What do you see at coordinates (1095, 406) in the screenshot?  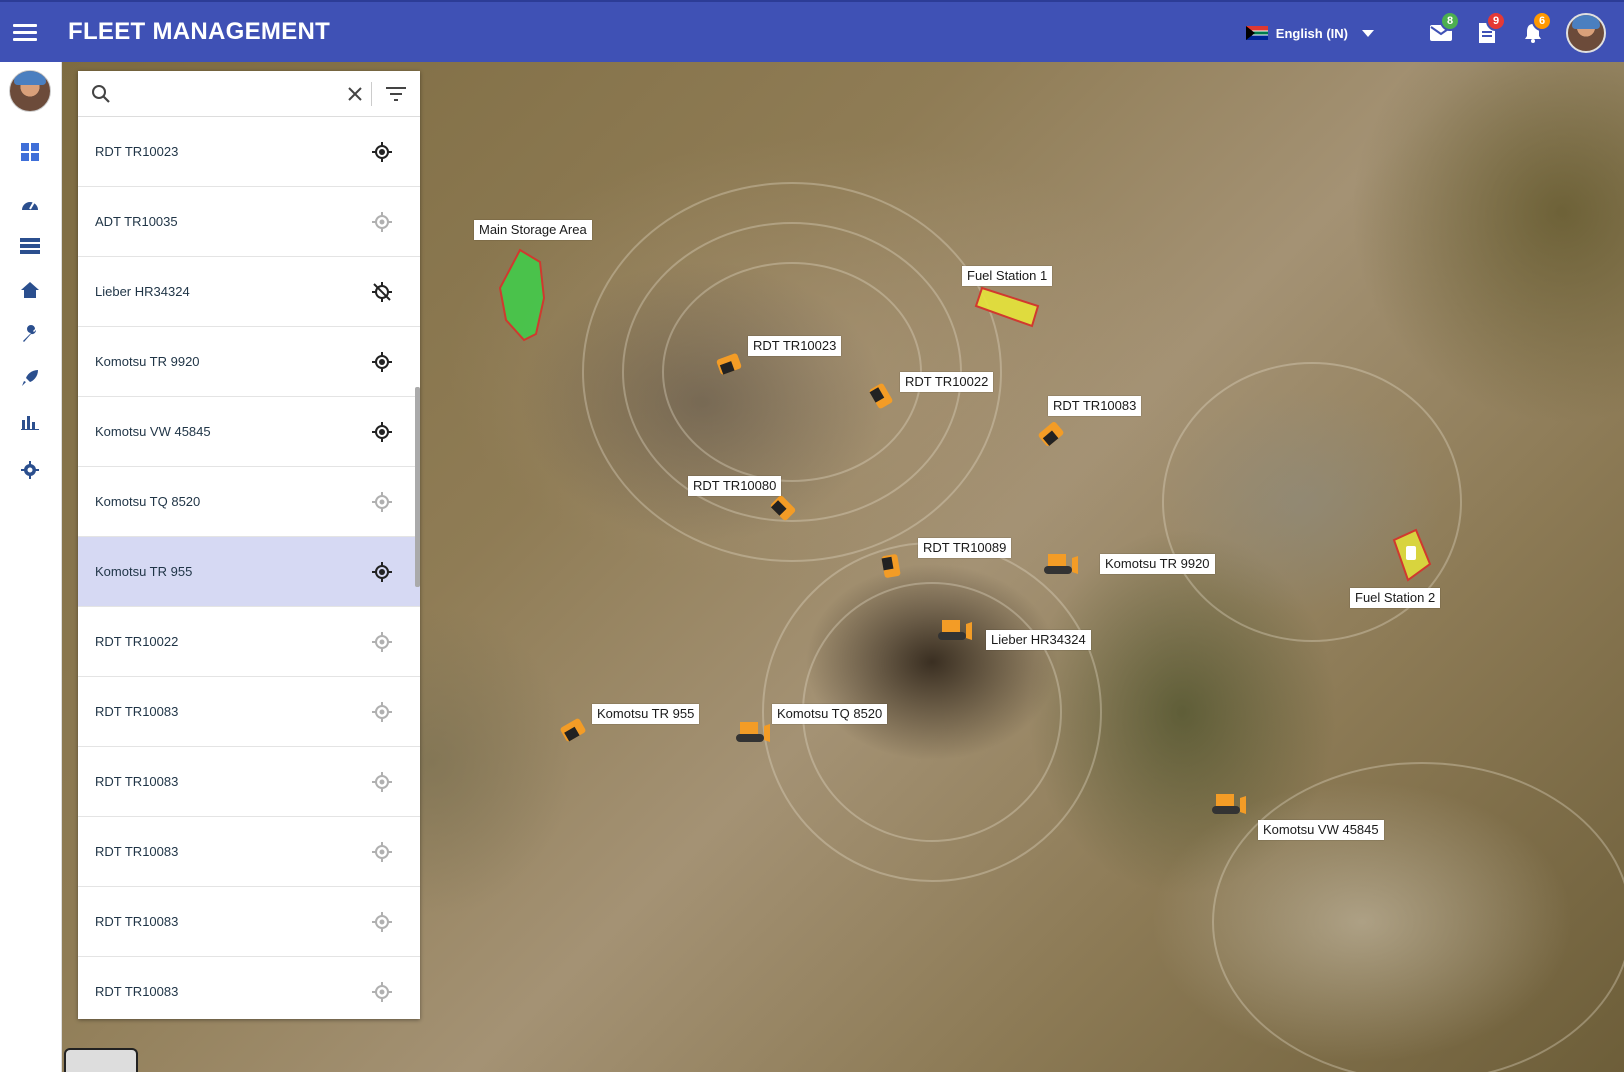 I see `map-marker-label: RDT TR10083` at bounding box center [1095, 406].